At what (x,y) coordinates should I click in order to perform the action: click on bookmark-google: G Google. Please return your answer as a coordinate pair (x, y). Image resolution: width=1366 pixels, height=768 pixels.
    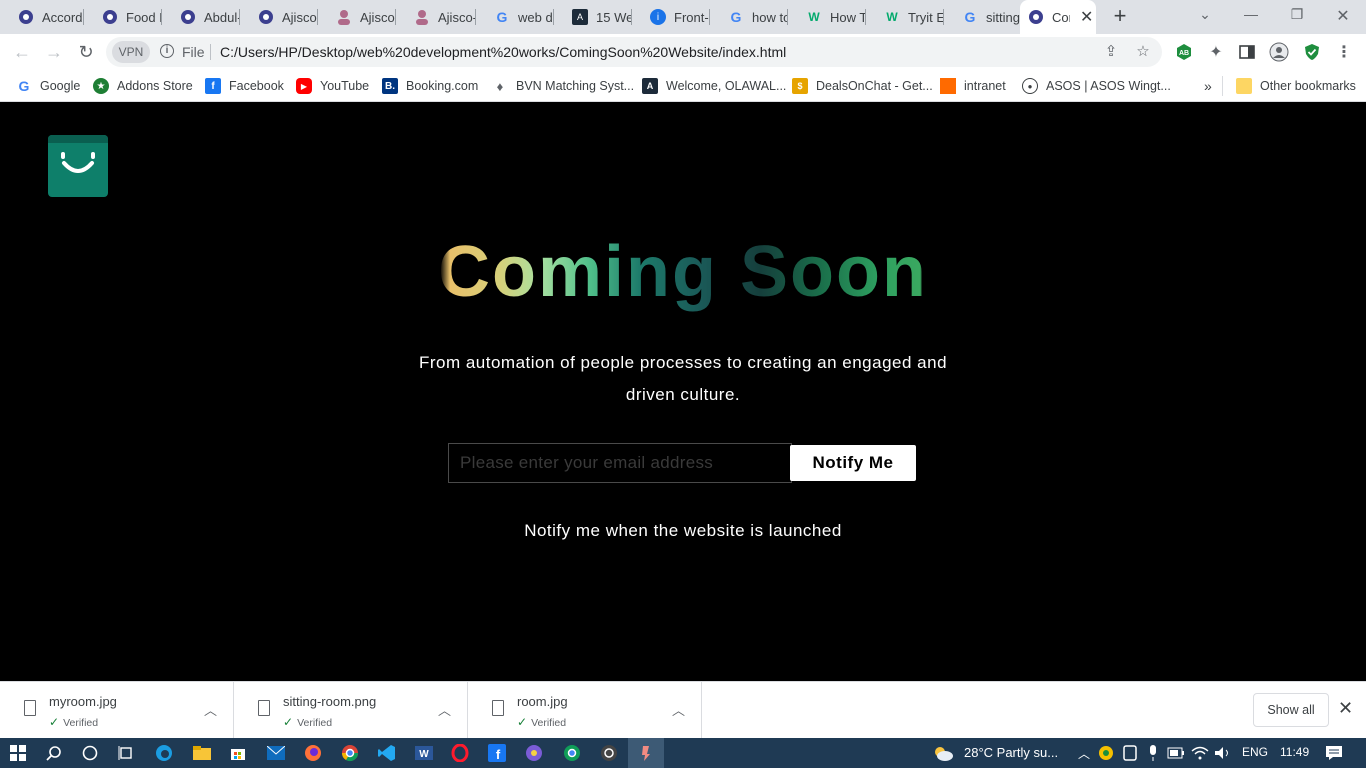
    Looking at the image, I should click on (48, 86).